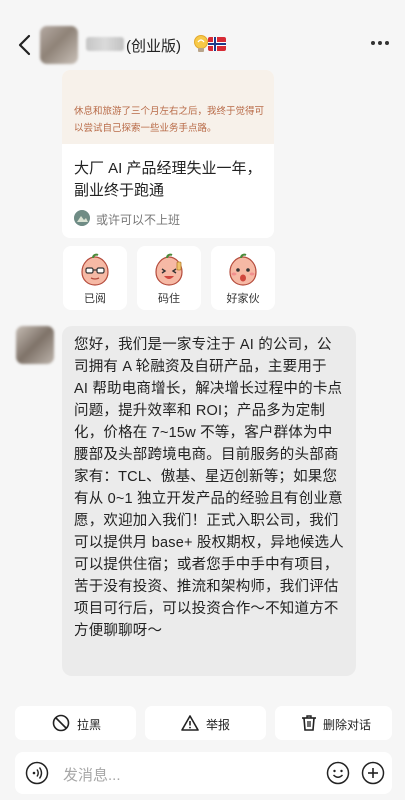  What do you see at coordinates (89, 725) in the screenshot?
I see `block-label: 拉黑` at bounding box center [89, 725].